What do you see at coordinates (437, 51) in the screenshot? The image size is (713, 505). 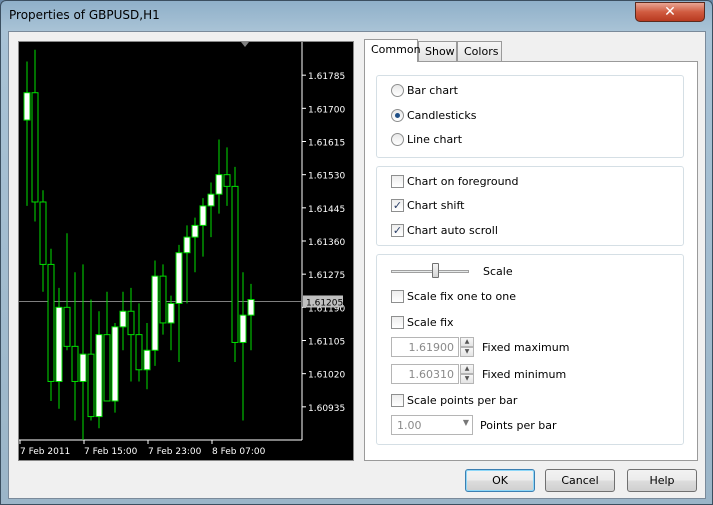 I see `tab-show: Show` at bounding box center [437, 51].